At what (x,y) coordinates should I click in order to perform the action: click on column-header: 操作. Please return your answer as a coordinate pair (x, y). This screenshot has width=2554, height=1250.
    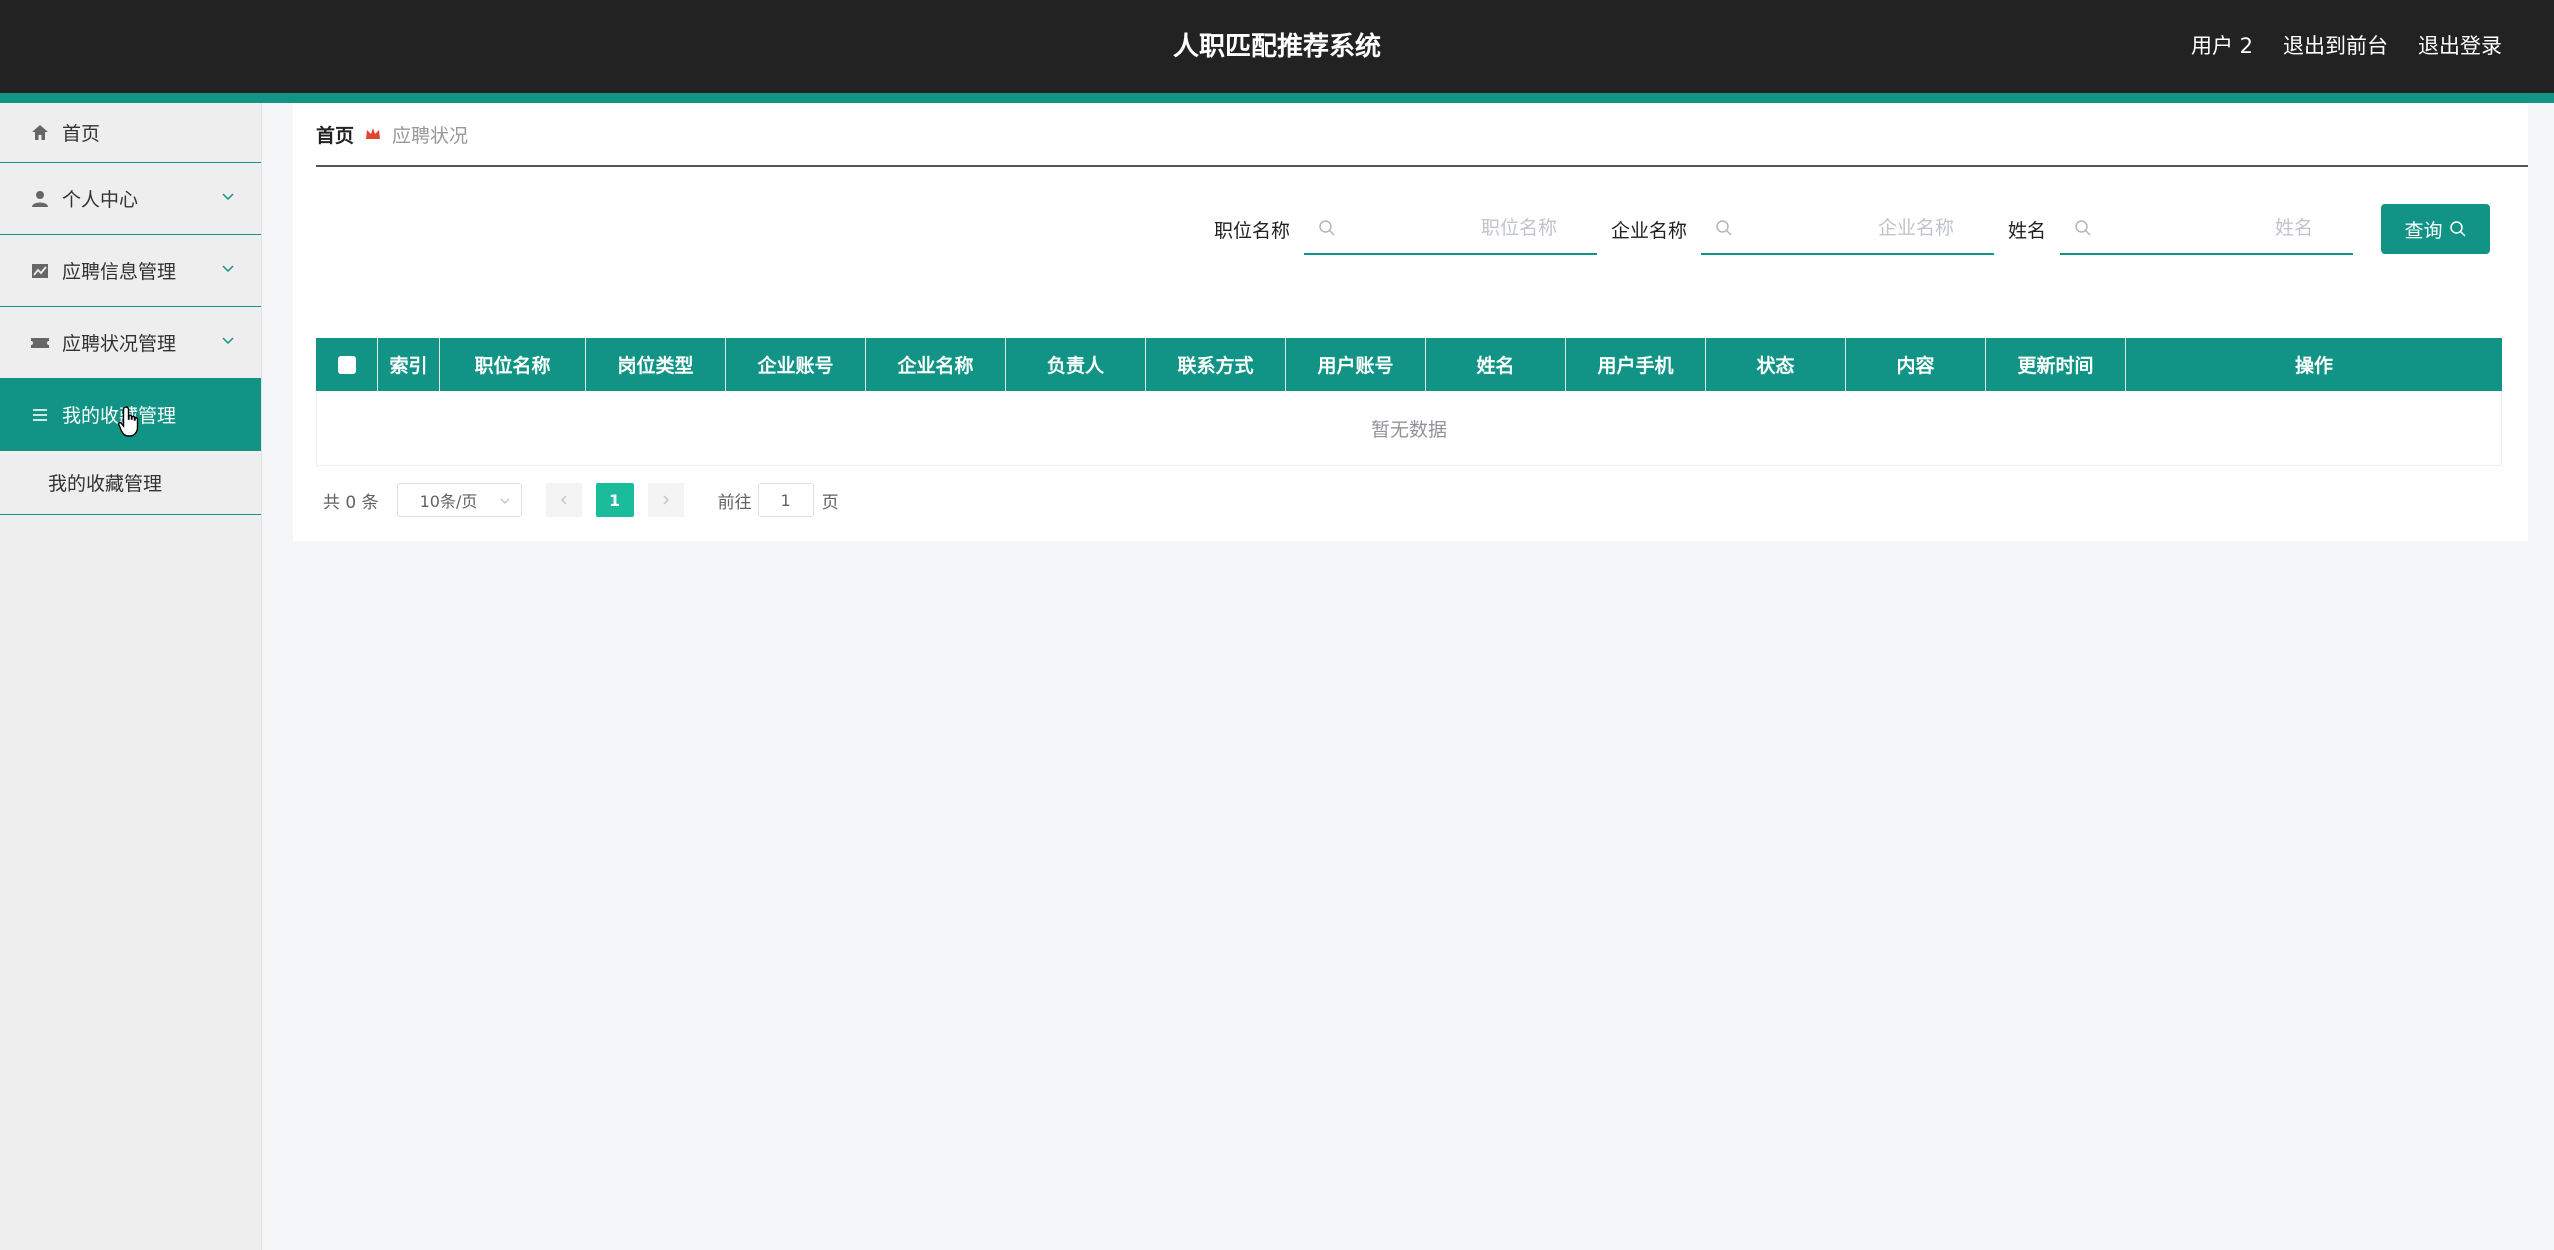
    Looking at the image, I should click on (2313, 366).